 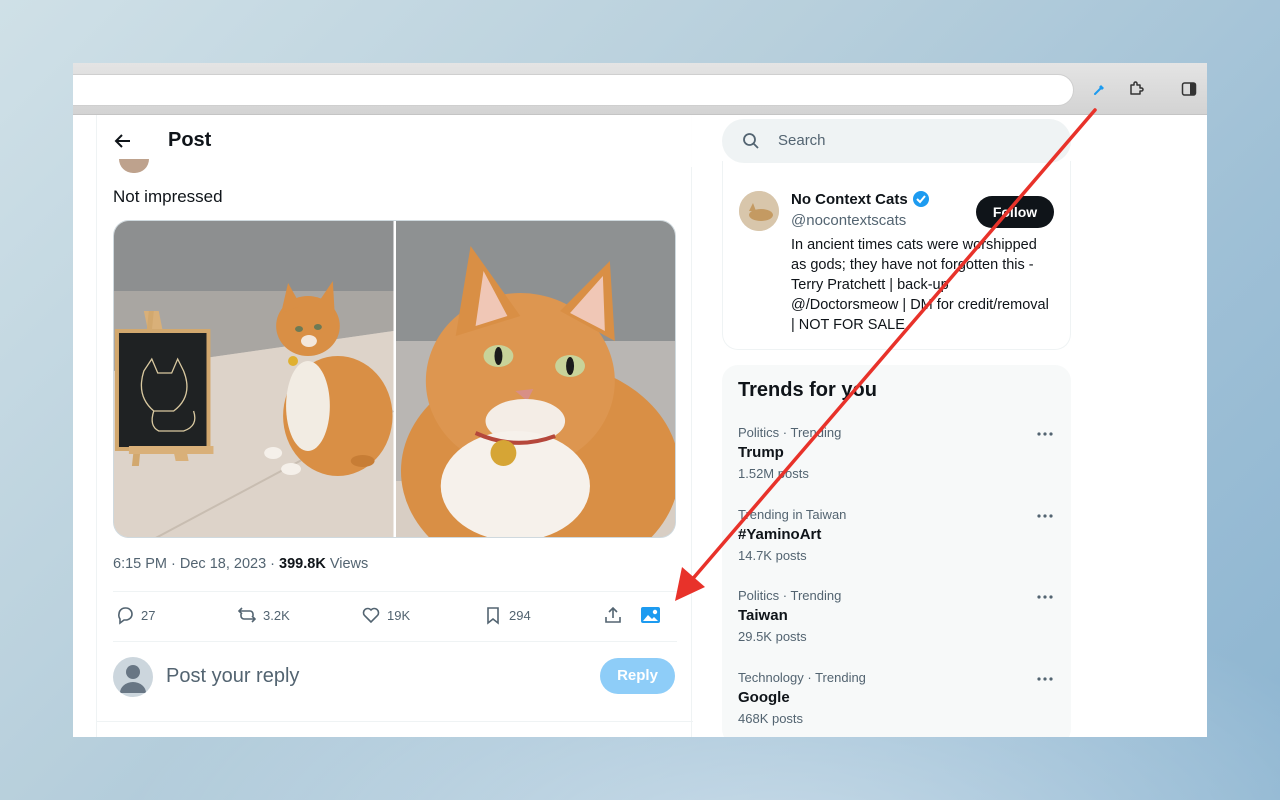 I want to click on browser-toolbar, so click(x=640, y=89).